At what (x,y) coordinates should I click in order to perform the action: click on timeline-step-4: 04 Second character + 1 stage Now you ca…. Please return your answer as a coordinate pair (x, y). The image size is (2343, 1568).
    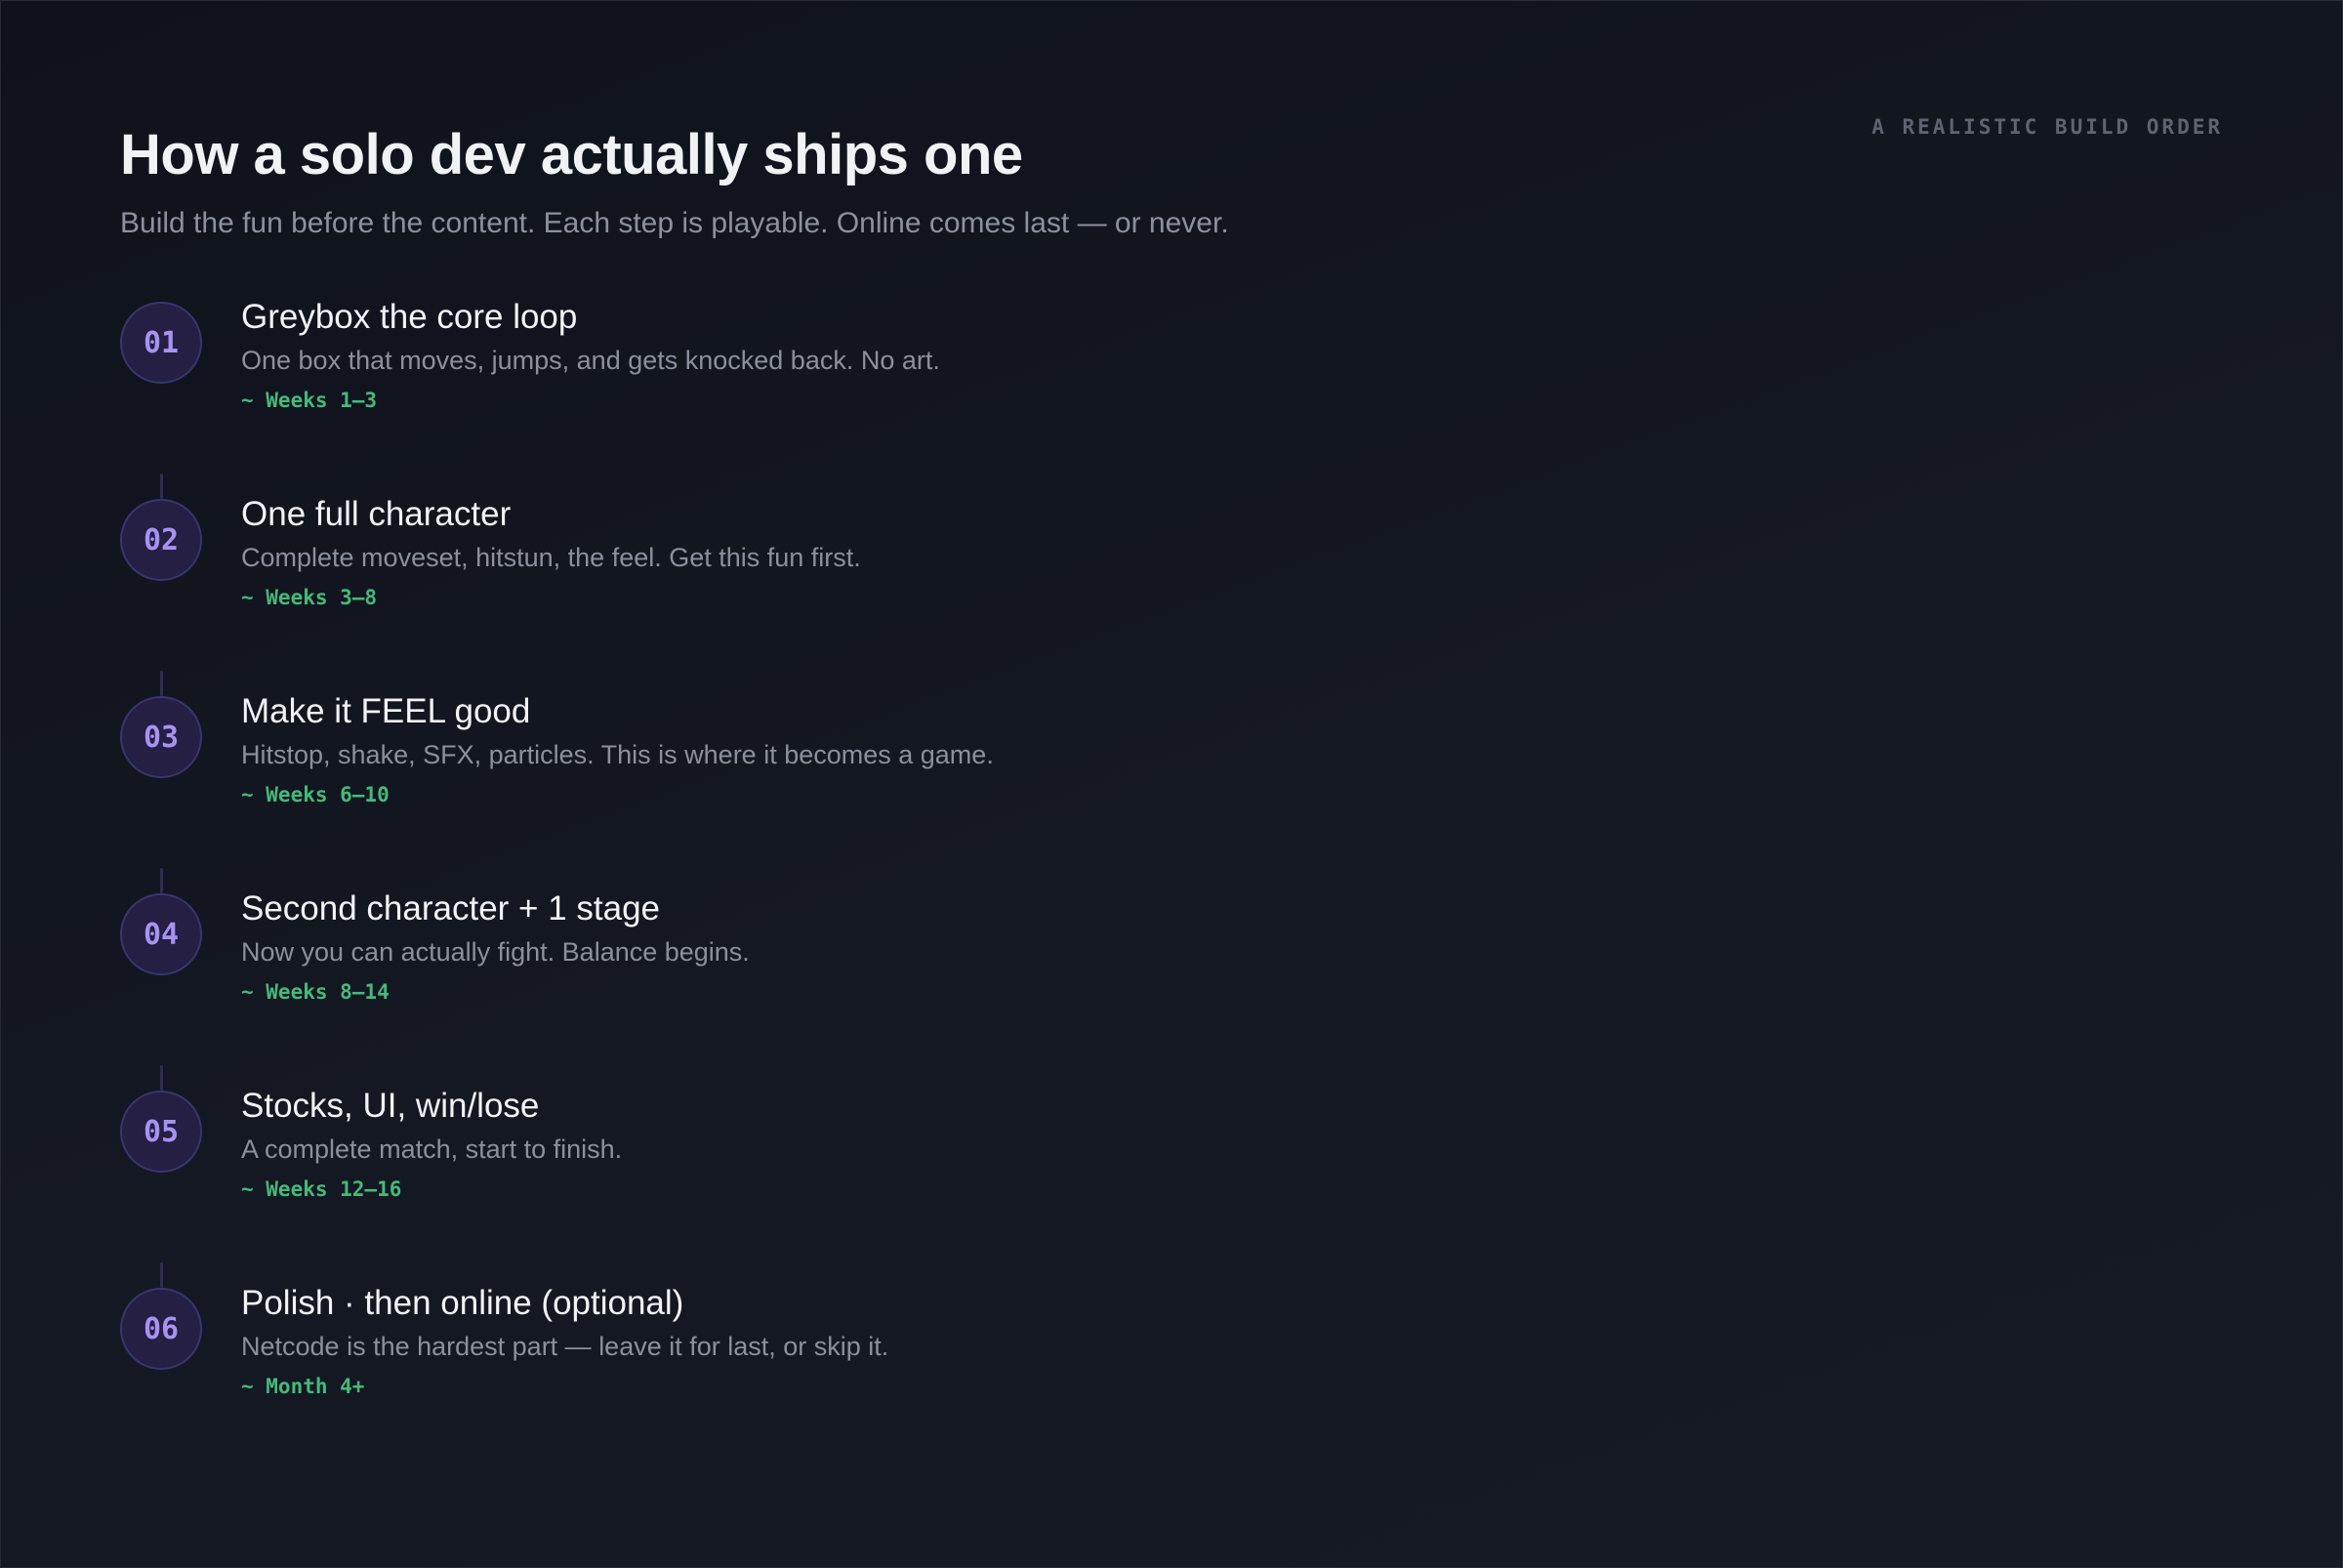
    Looking at the image, I should click on (803, 990).